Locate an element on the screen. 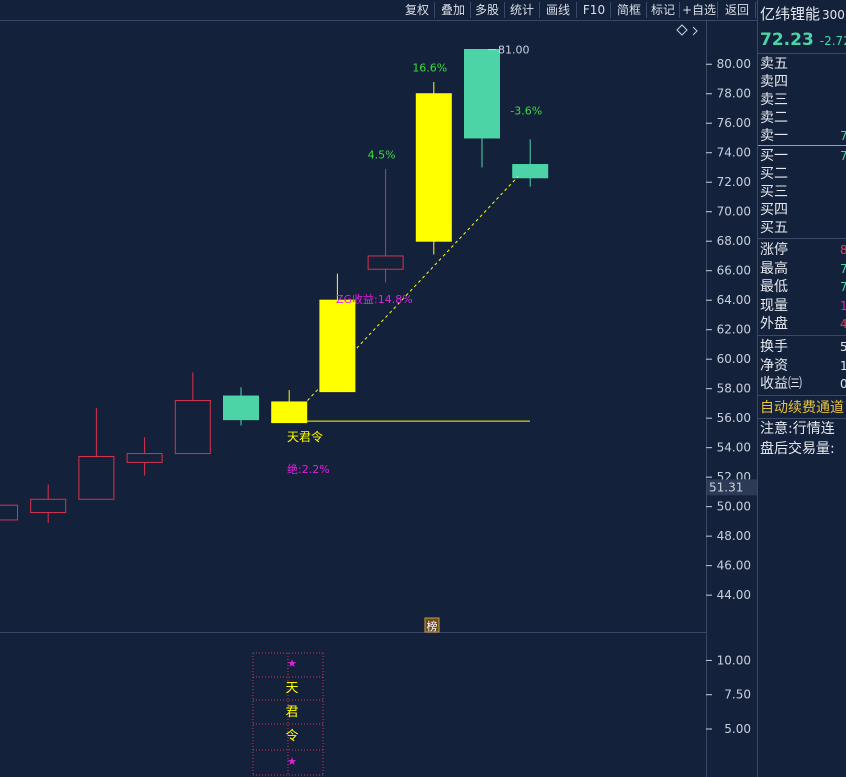 Image resolution: width=846 pixels, height=777 pixels. y-tick-label: 74.00 is located at coordinates (734, 153).